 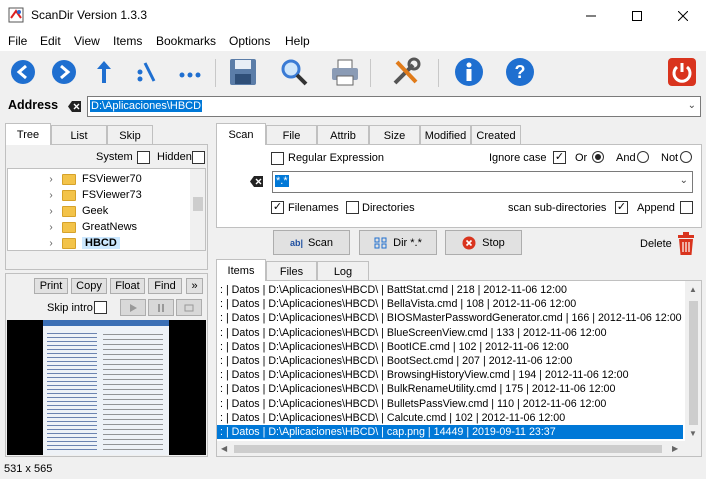 I want to click on search-button, so click(x=294, y=72).